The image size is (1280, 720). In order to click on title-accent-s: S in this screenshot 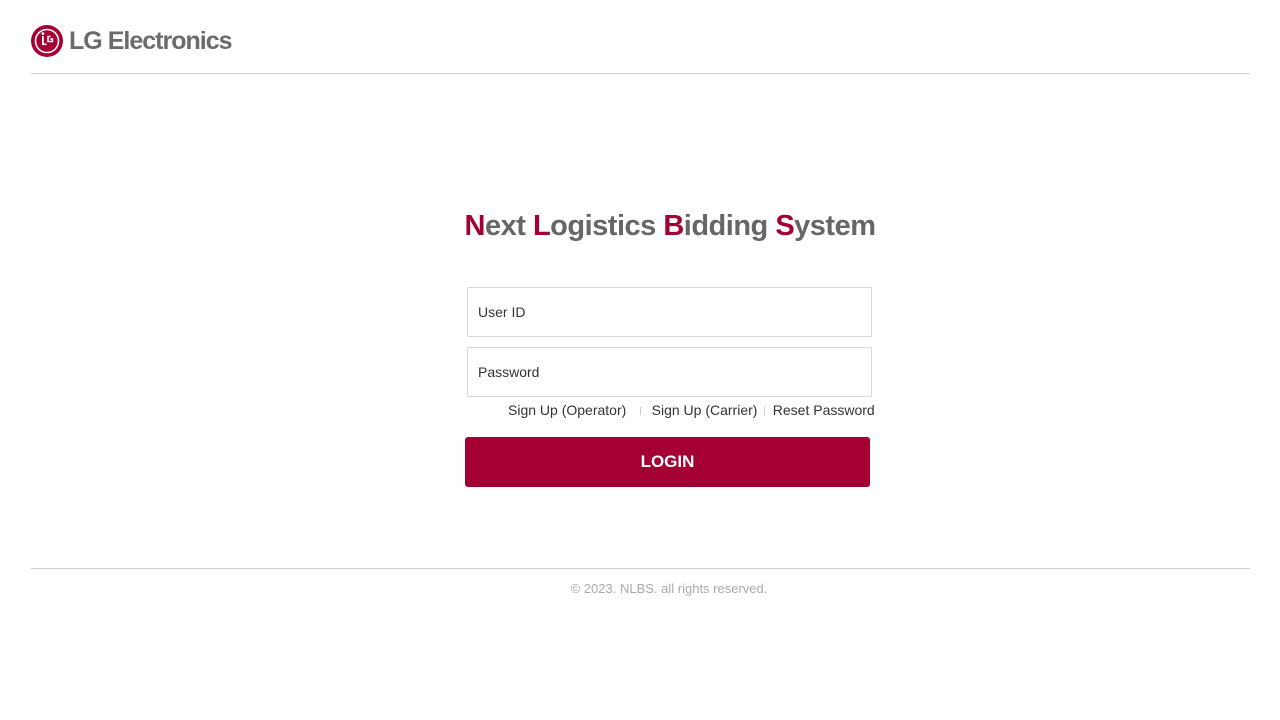, I will do `click(785, 226)`.